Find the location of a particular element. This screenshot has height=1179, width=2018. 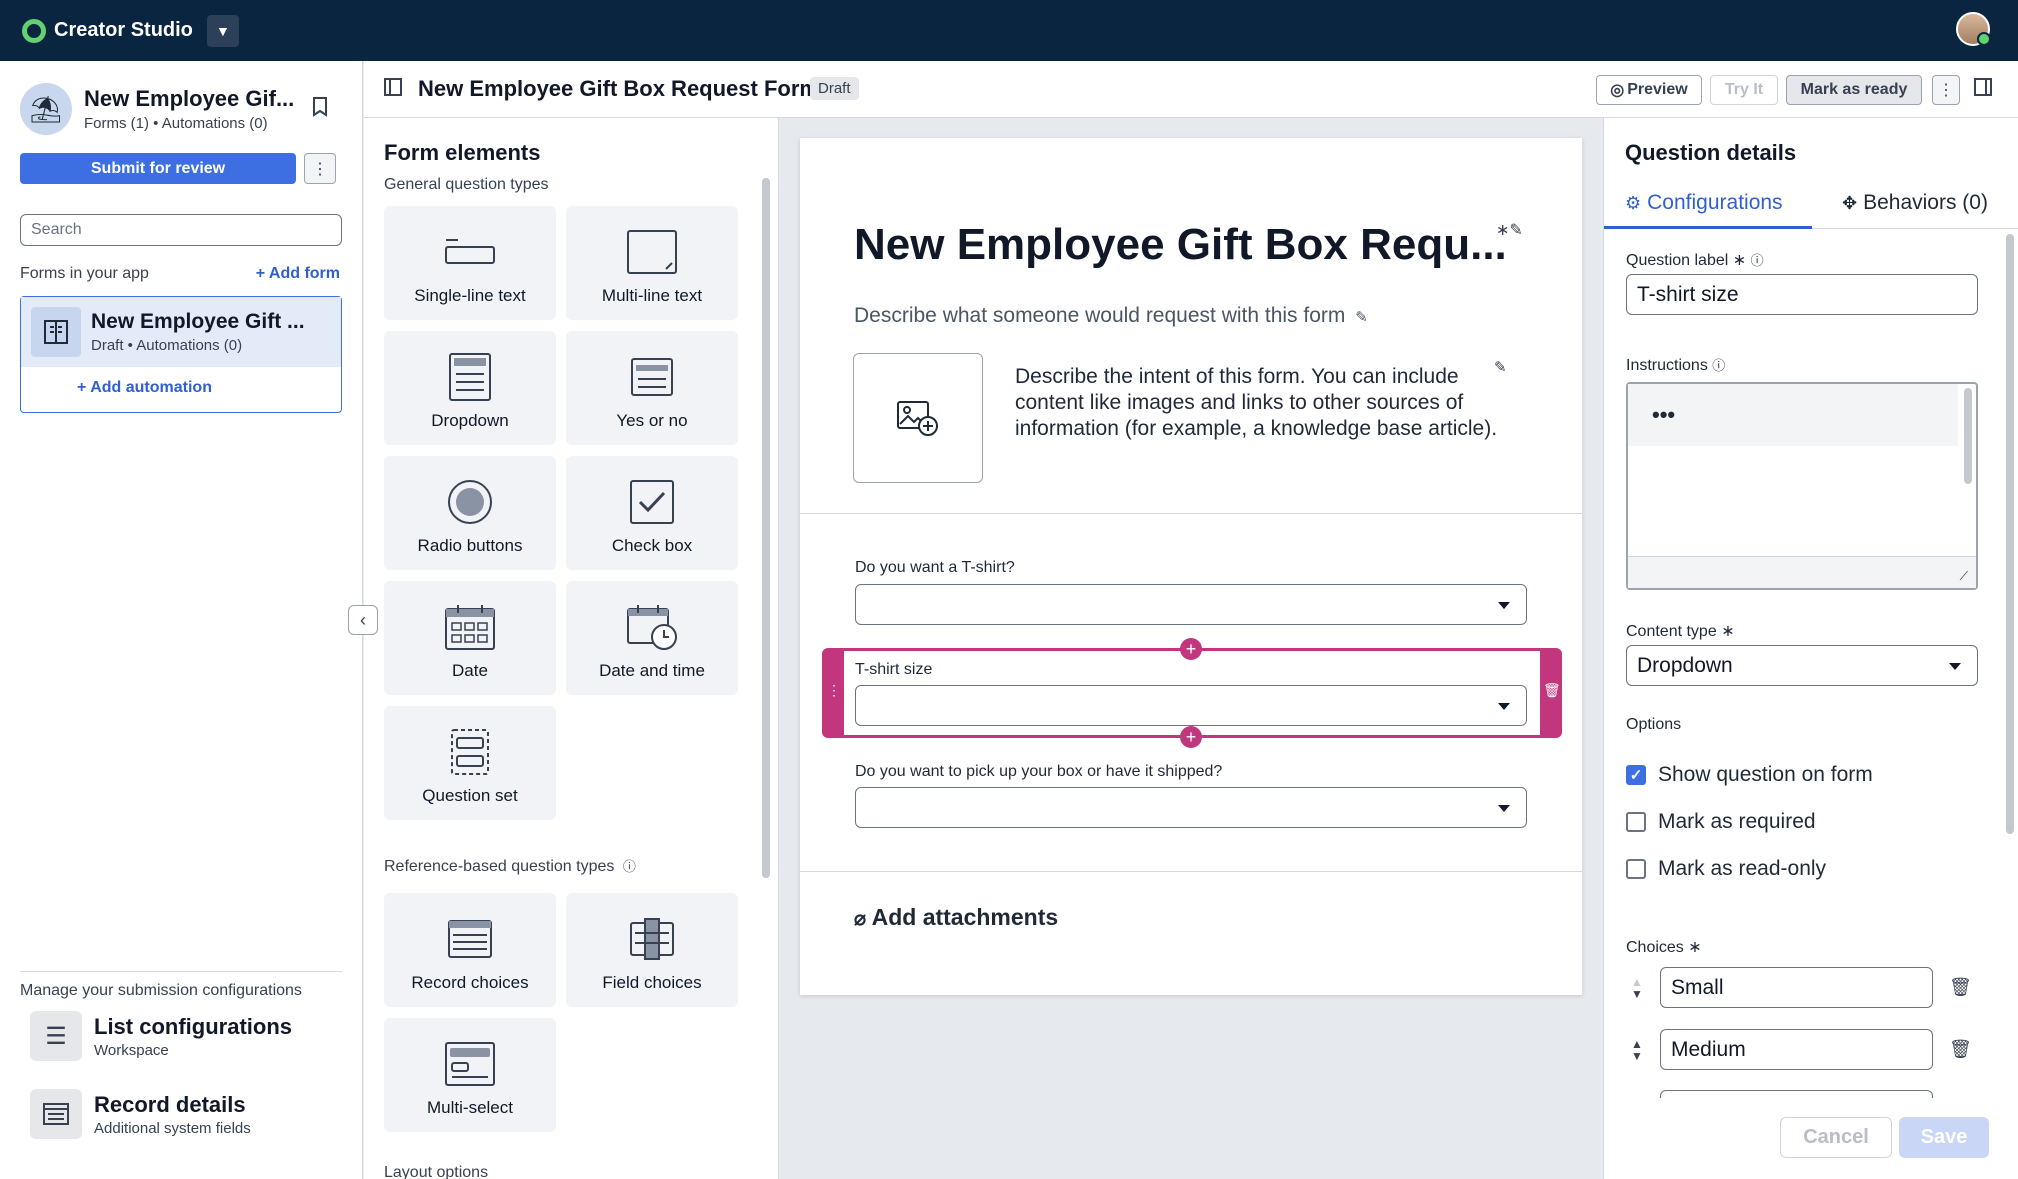

form-elements-title: Form elements is located at coordinates (462, 152).